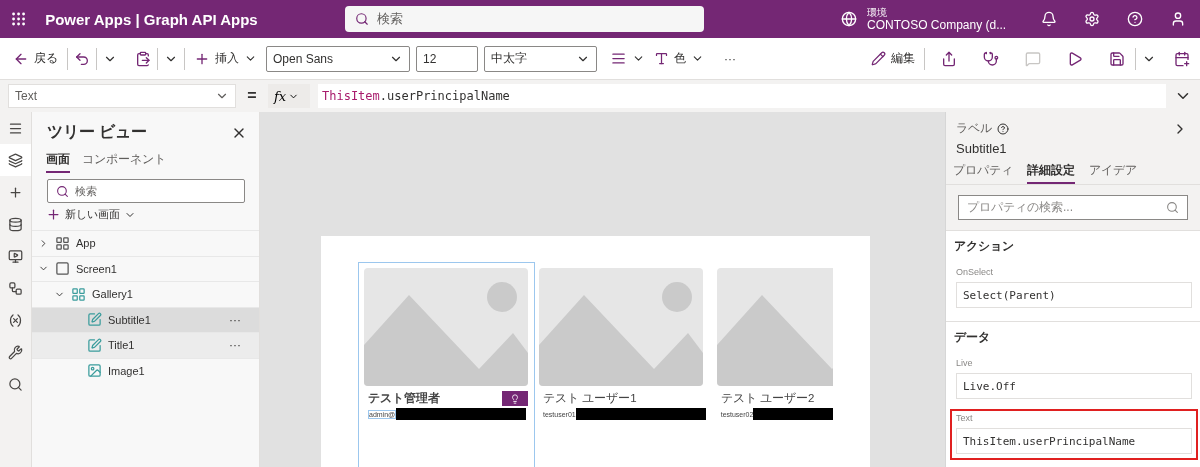 The image size is (1200, 467). I want to click on user-icon, so click(1178, 19).